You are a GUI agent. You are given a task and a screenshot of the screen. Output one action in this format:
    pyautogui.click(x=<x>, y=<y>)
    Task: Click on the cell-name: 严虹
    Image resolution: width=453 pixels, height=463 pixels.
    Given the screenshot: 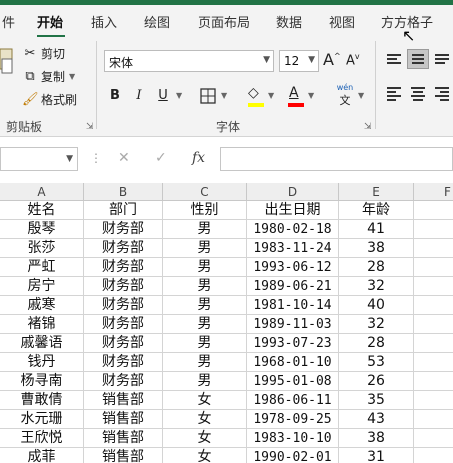 What is the action you would take?
    pyautogui.click(x=42, y=267)
    